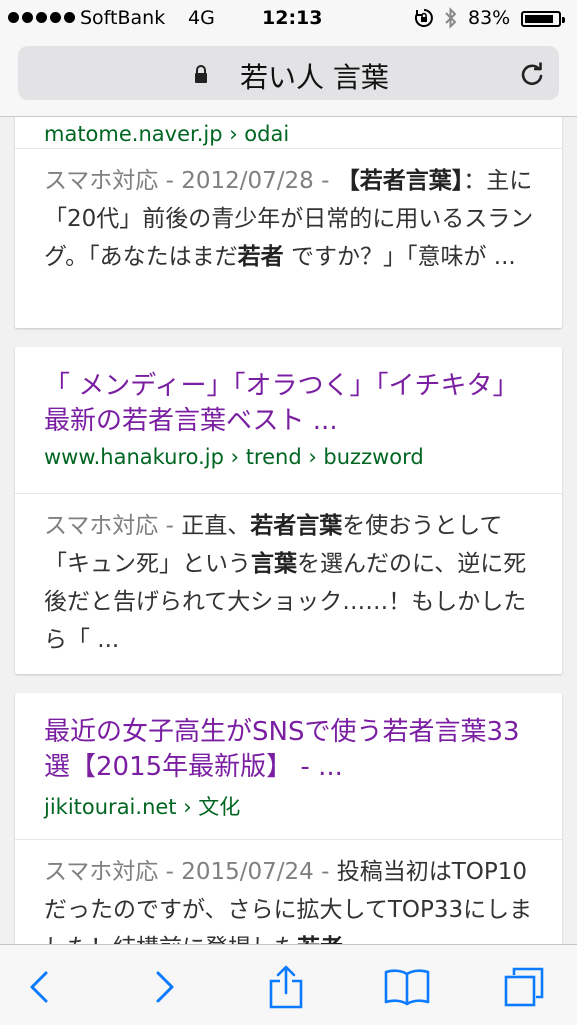 The width and height of the screenshot is (577, 1025). Describe the element at coordinates (166, 134) in the screenshot. I see `result-url: matome.naver.jp › odai` at that location.